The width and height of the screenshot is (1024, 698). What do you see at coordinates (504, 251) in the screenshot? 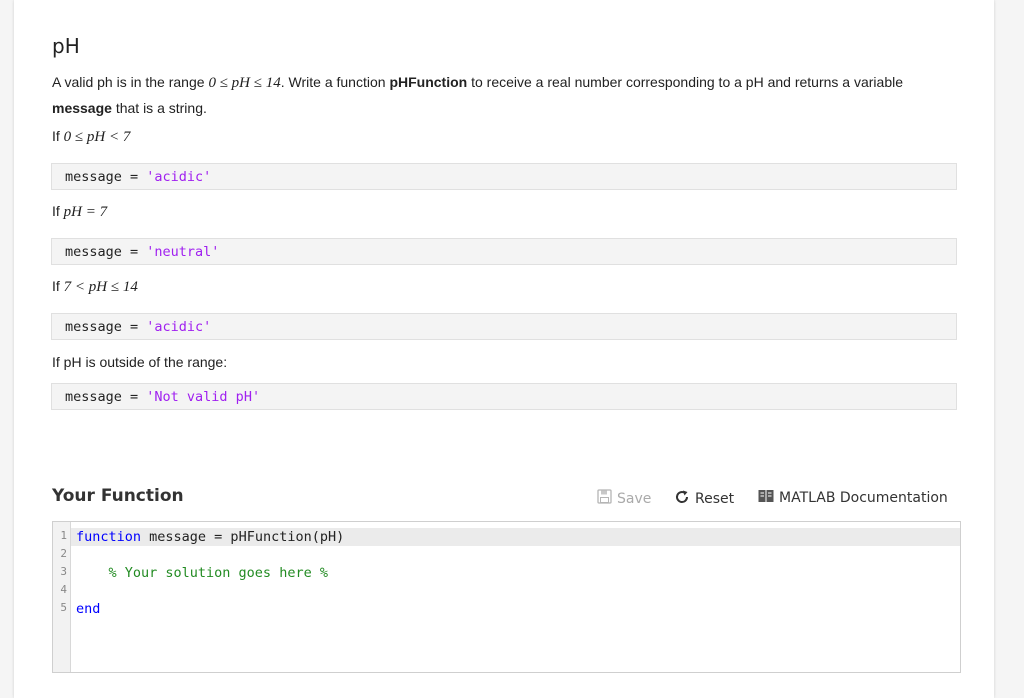
I see `code-block-neutral: message = 'neutral'` at bounding box center [504, 251].